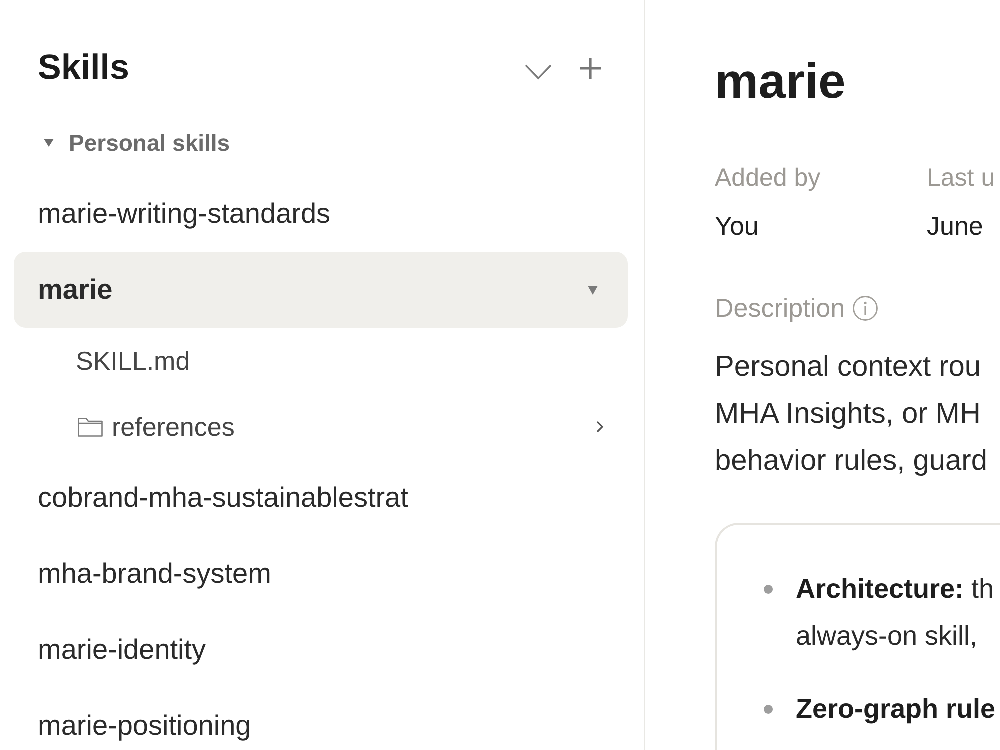 Image resolution: width=1000 pixels, height=750 pixels. What do you see at coordinates (321, 498) in the screenshot?
I see `skill-item: cobrand-mha-sustainablestrat` at bounding box center [321, 498].